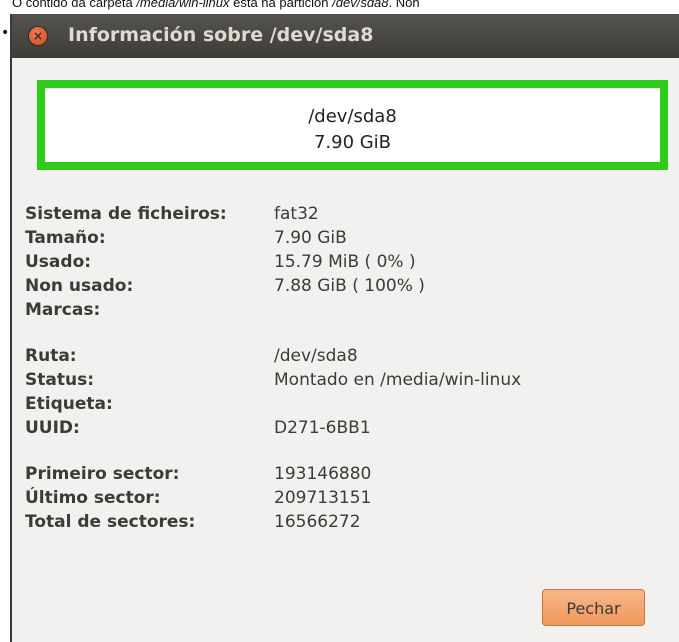 The height and width of the screenshot is (642, 679). What do you see at coordinates (79, 286) in the screenshot?
I see `info-label: Non usado:` at bounding box center [79, 286].